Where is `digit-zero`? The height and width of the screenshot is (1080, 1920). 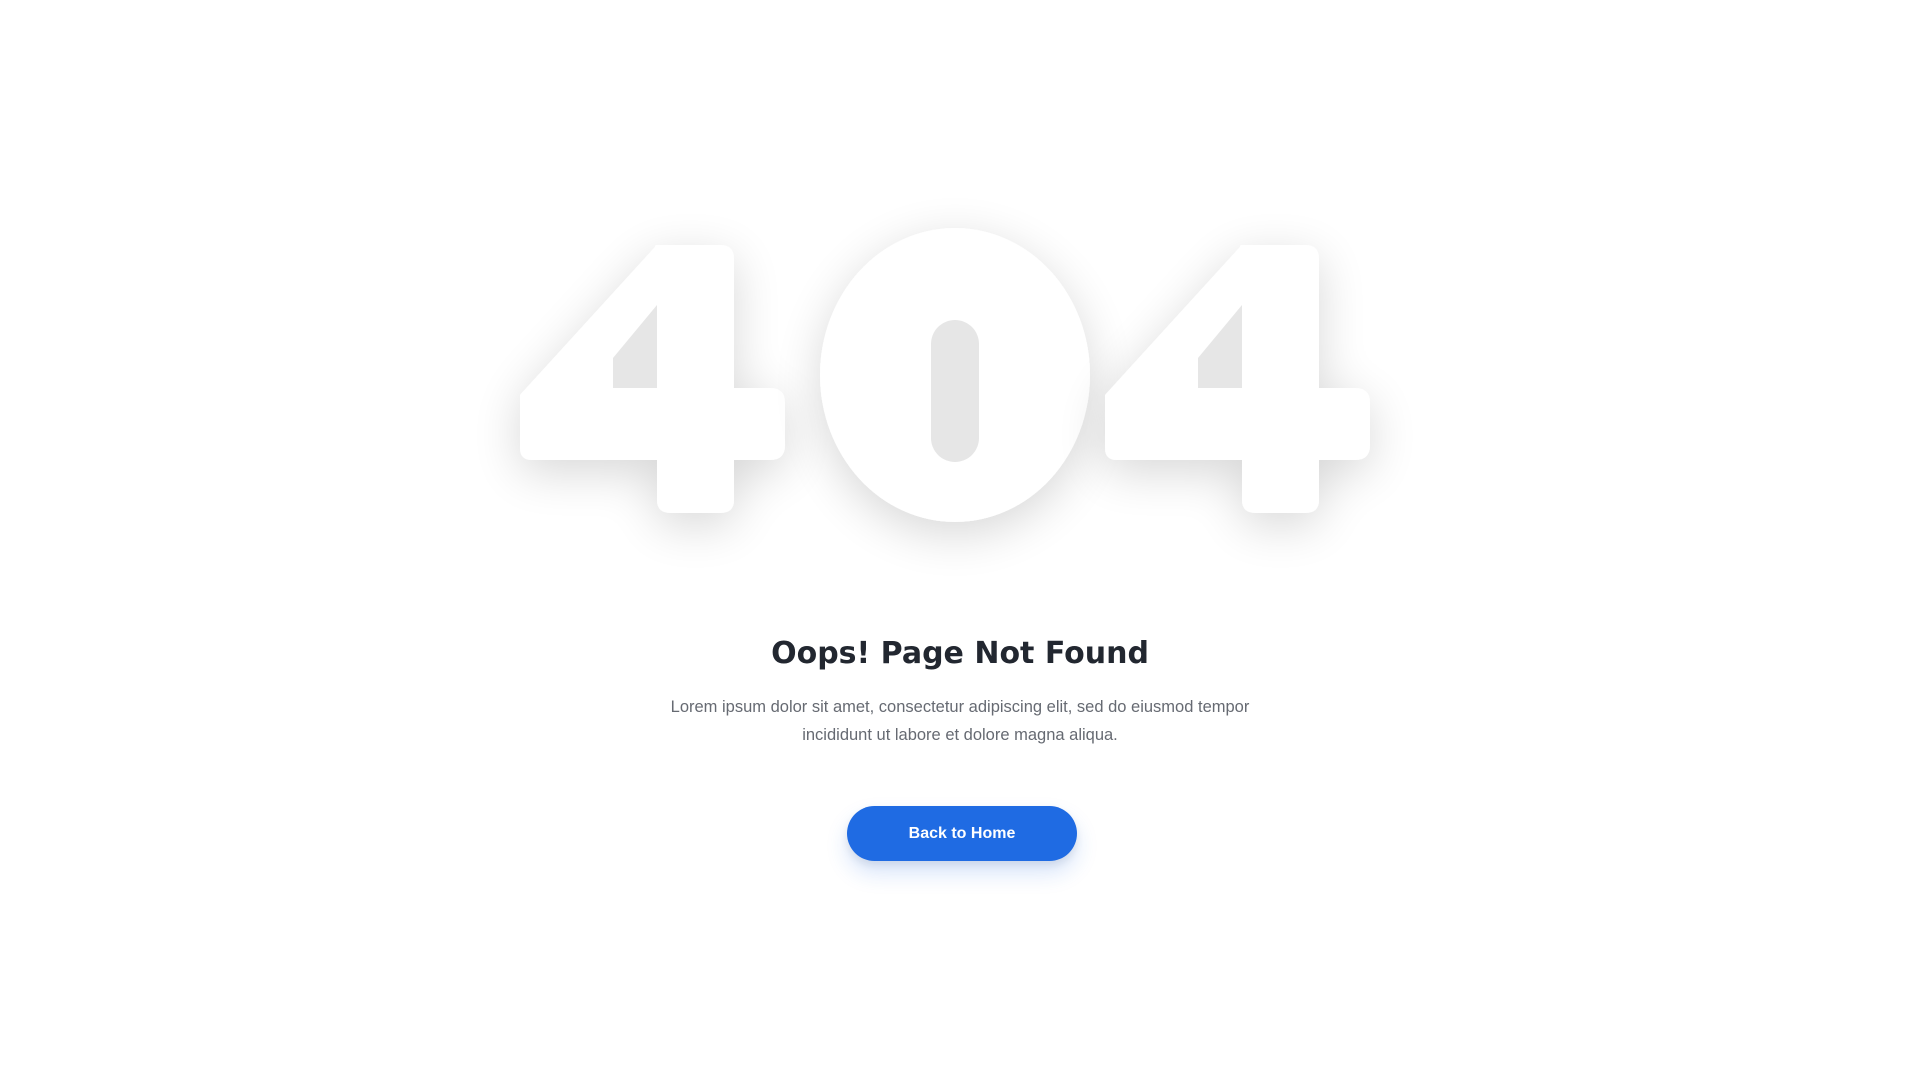
digit-zero is located at coordinates (955, 375).